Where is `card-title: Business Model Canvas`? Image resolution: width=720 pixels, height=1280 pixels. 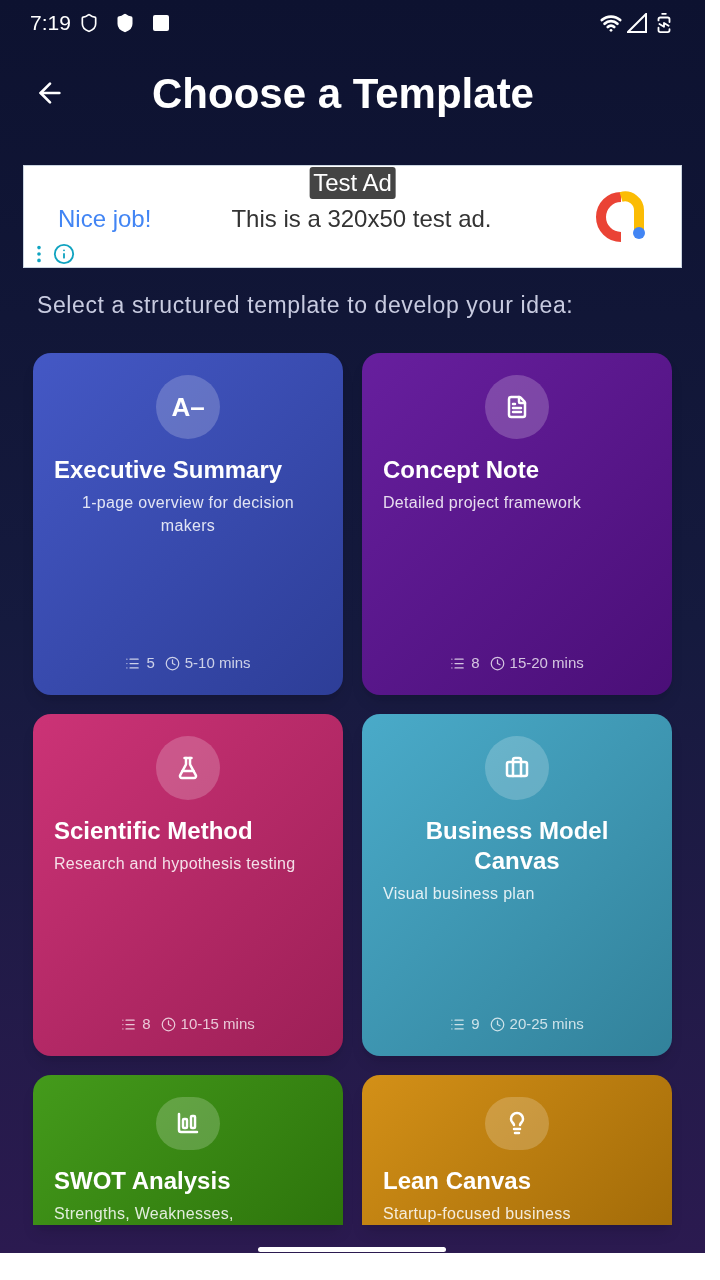
card-title: Business Model Canvas is located at coordinates (517, 845).